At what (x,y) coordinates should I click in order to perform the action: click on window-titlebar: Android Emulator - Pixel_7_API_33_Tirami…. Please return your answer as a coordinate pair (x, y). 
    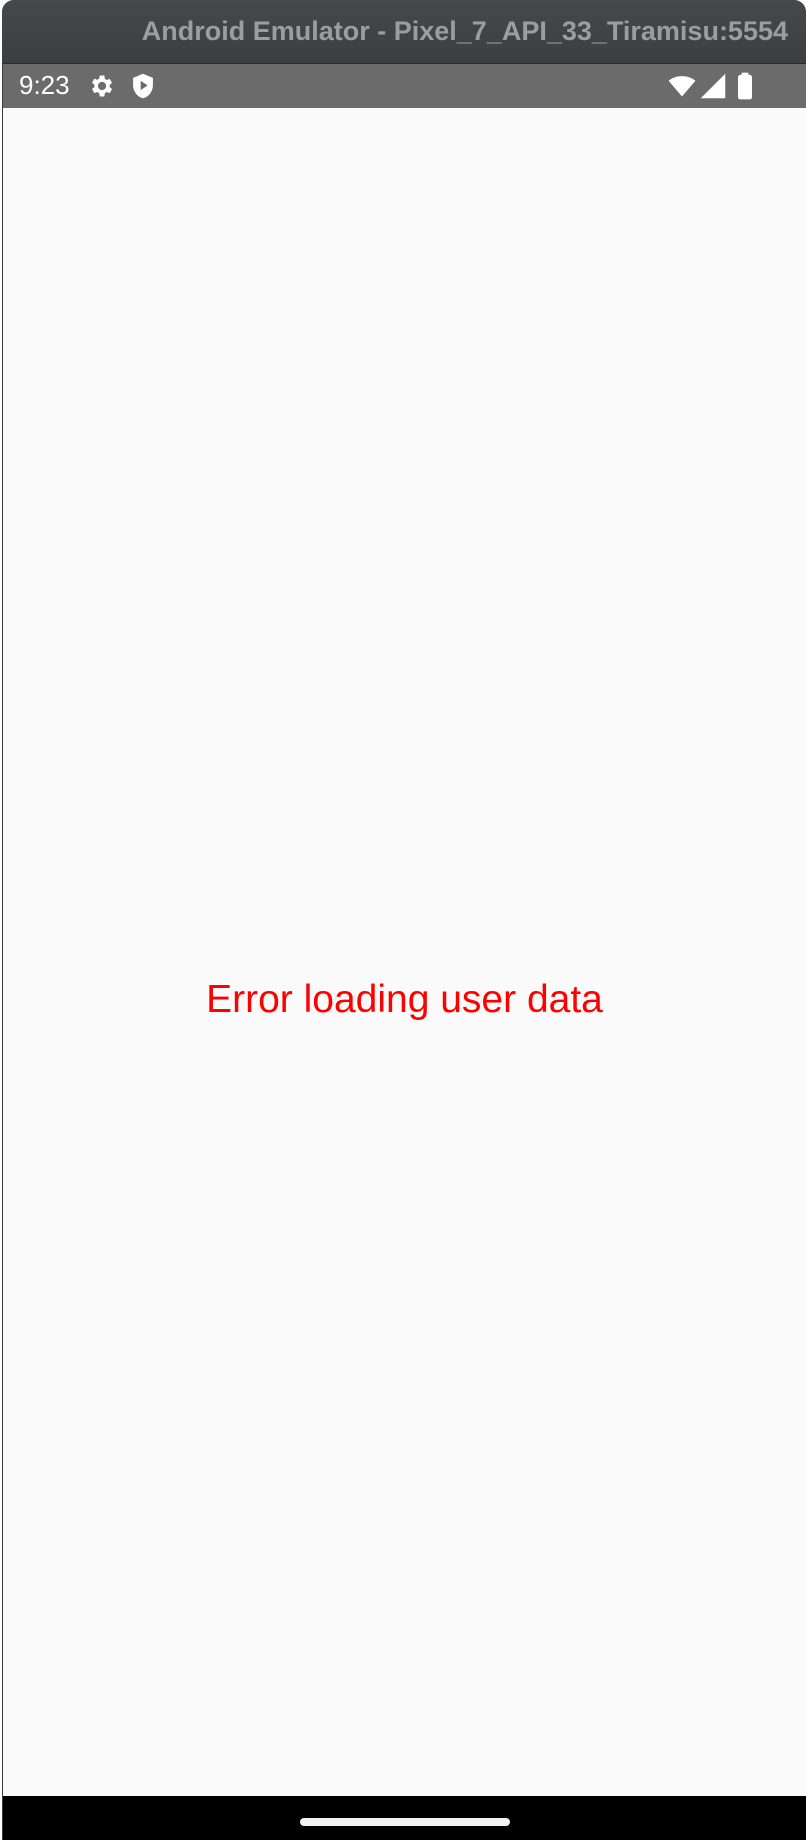
    Looking at the image, I should click on (404, 32).